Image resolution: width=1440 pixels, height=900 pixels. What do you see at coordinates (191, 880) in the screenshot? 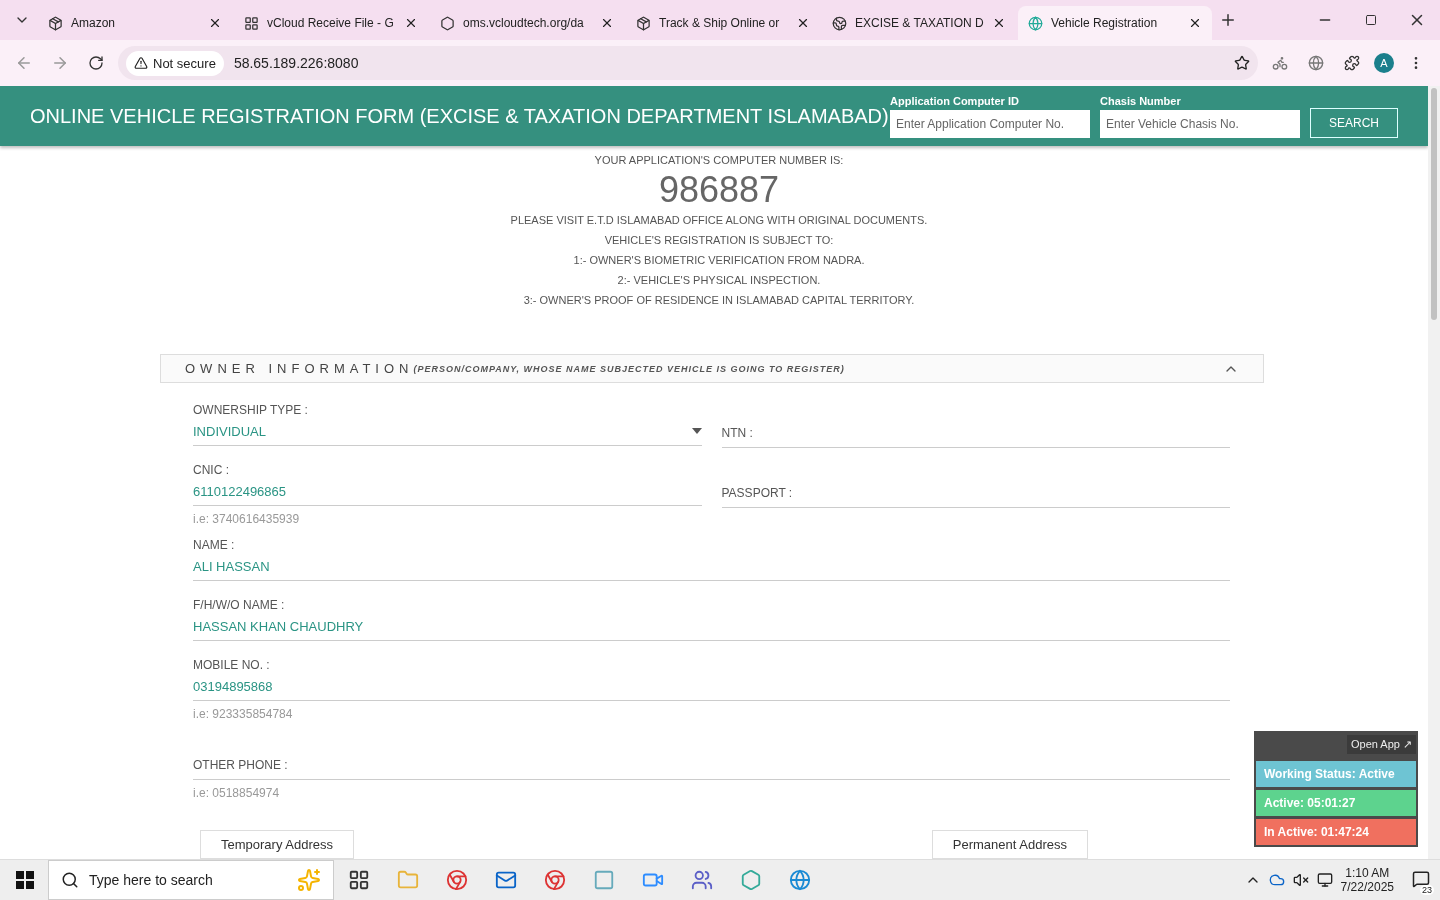
I see `taskbar-search: Type here to search` at bounding box center [191, 880].